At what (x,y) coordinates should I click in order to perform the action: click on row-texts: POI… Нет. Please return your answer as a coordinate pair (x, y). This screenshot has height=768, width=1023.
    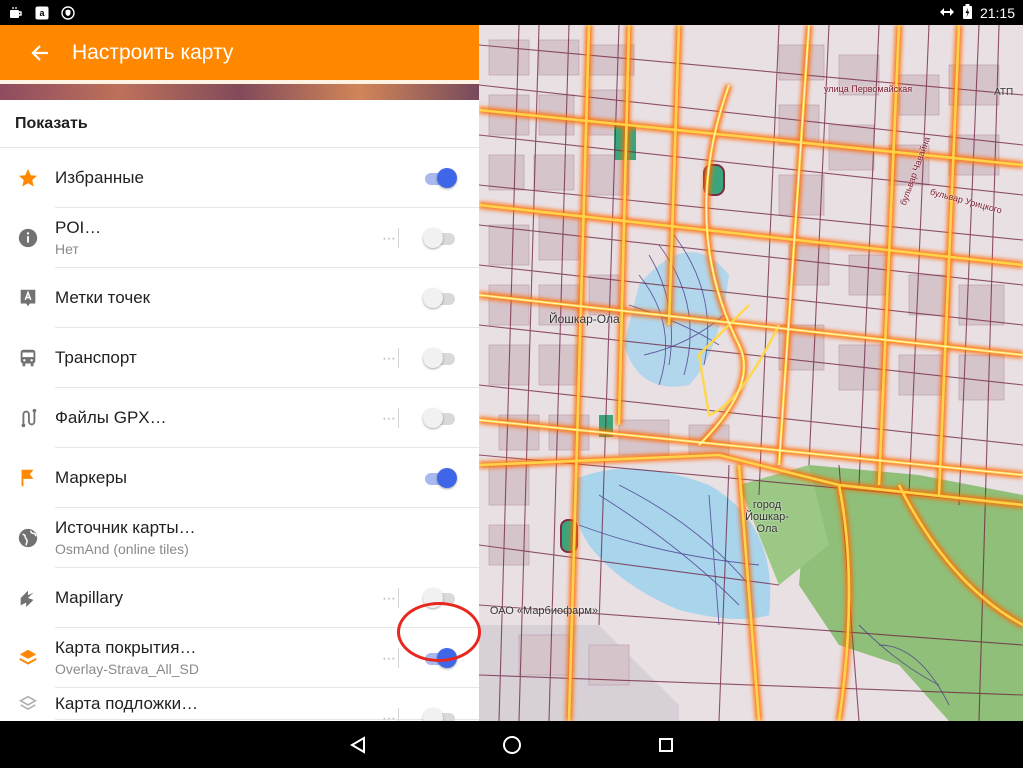
    Looking at the image, I should click on (267, 238).